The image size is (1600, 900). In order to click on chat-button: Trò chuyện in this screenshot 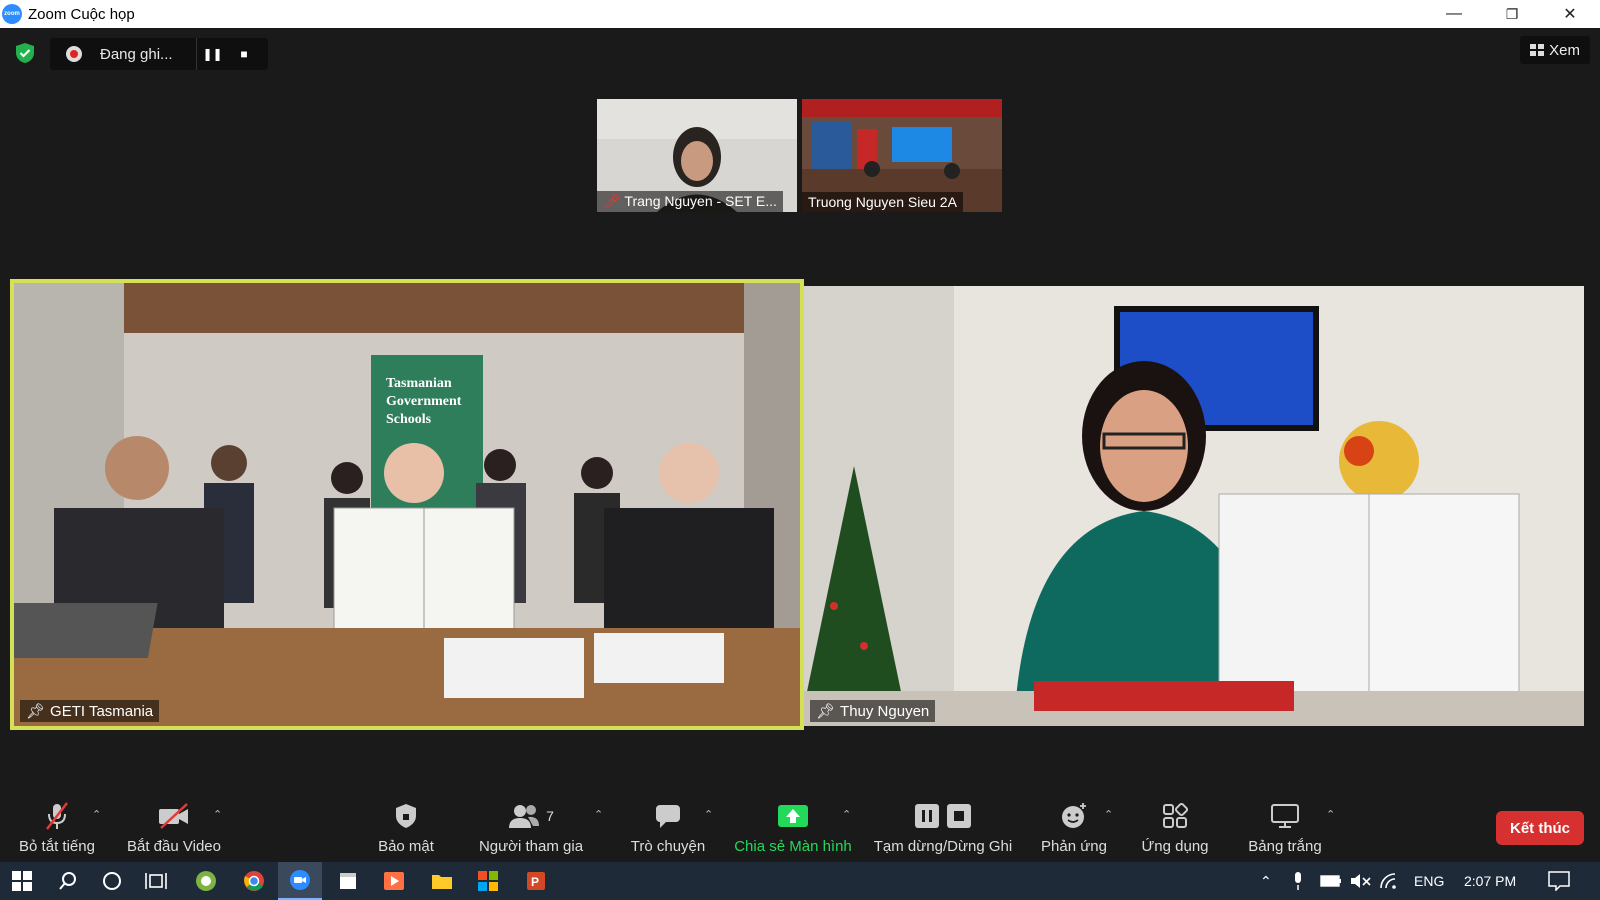, I will do `click(668, 827)`.